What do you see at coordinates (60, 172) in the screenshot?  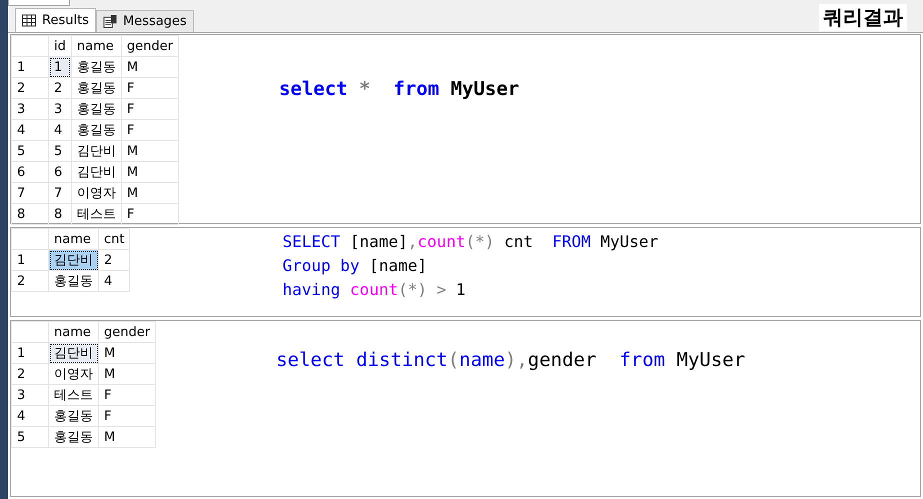 I see `table-cell: 6` at bounding box center [60, 172].